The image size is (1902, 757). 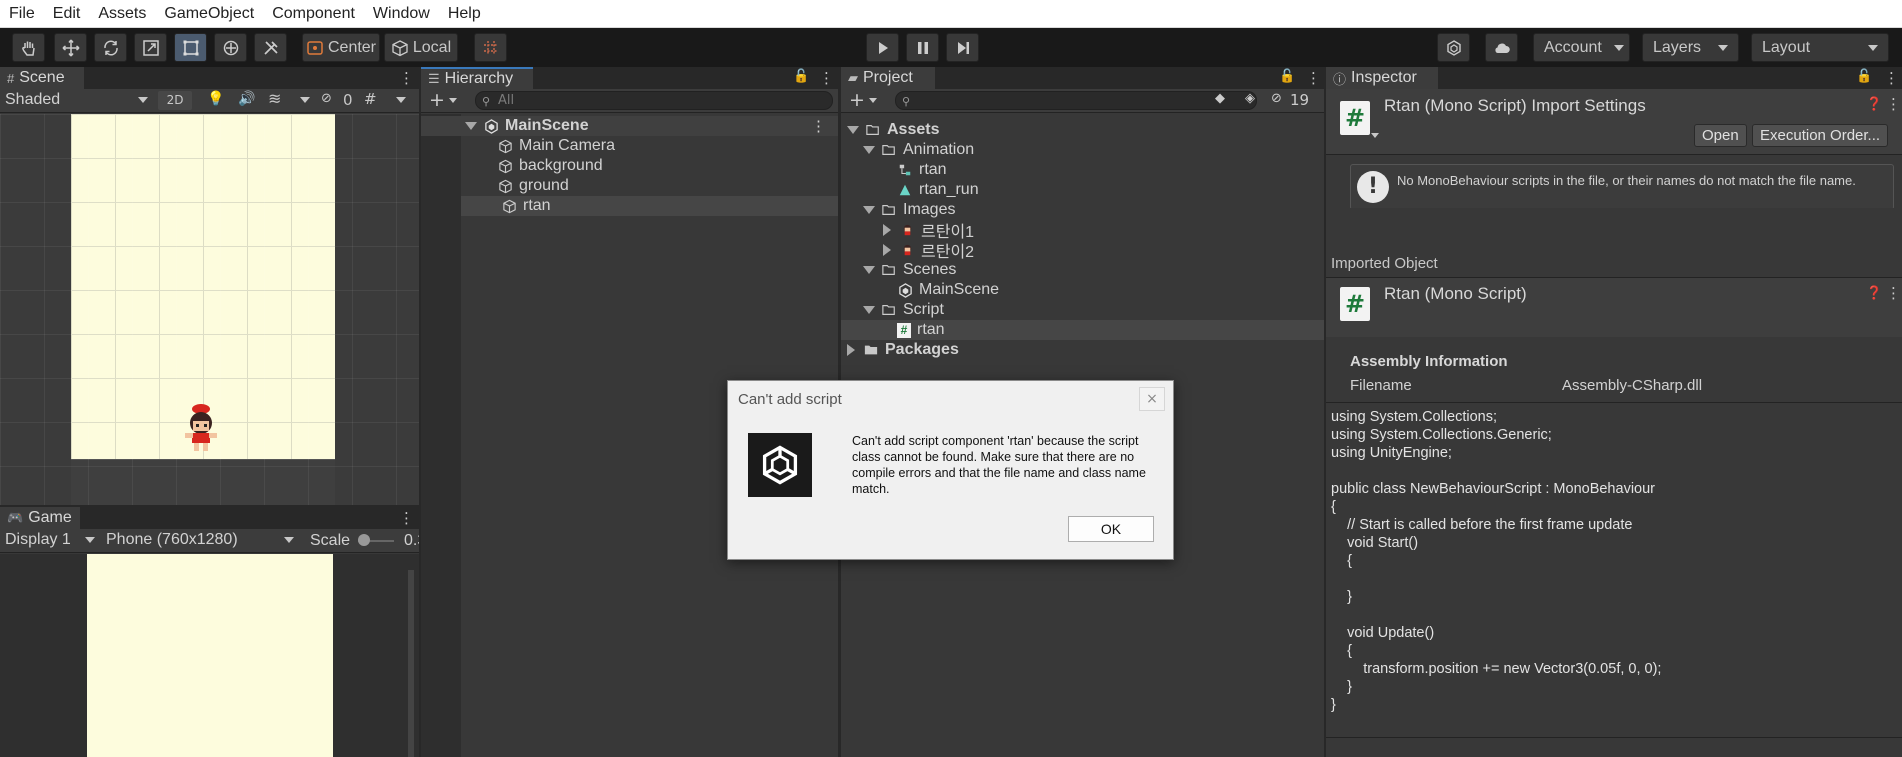 What do you see at coordinates (313, 14) in the screenshot?
I see `menu-component: Component` at bounding box center [313, 14].